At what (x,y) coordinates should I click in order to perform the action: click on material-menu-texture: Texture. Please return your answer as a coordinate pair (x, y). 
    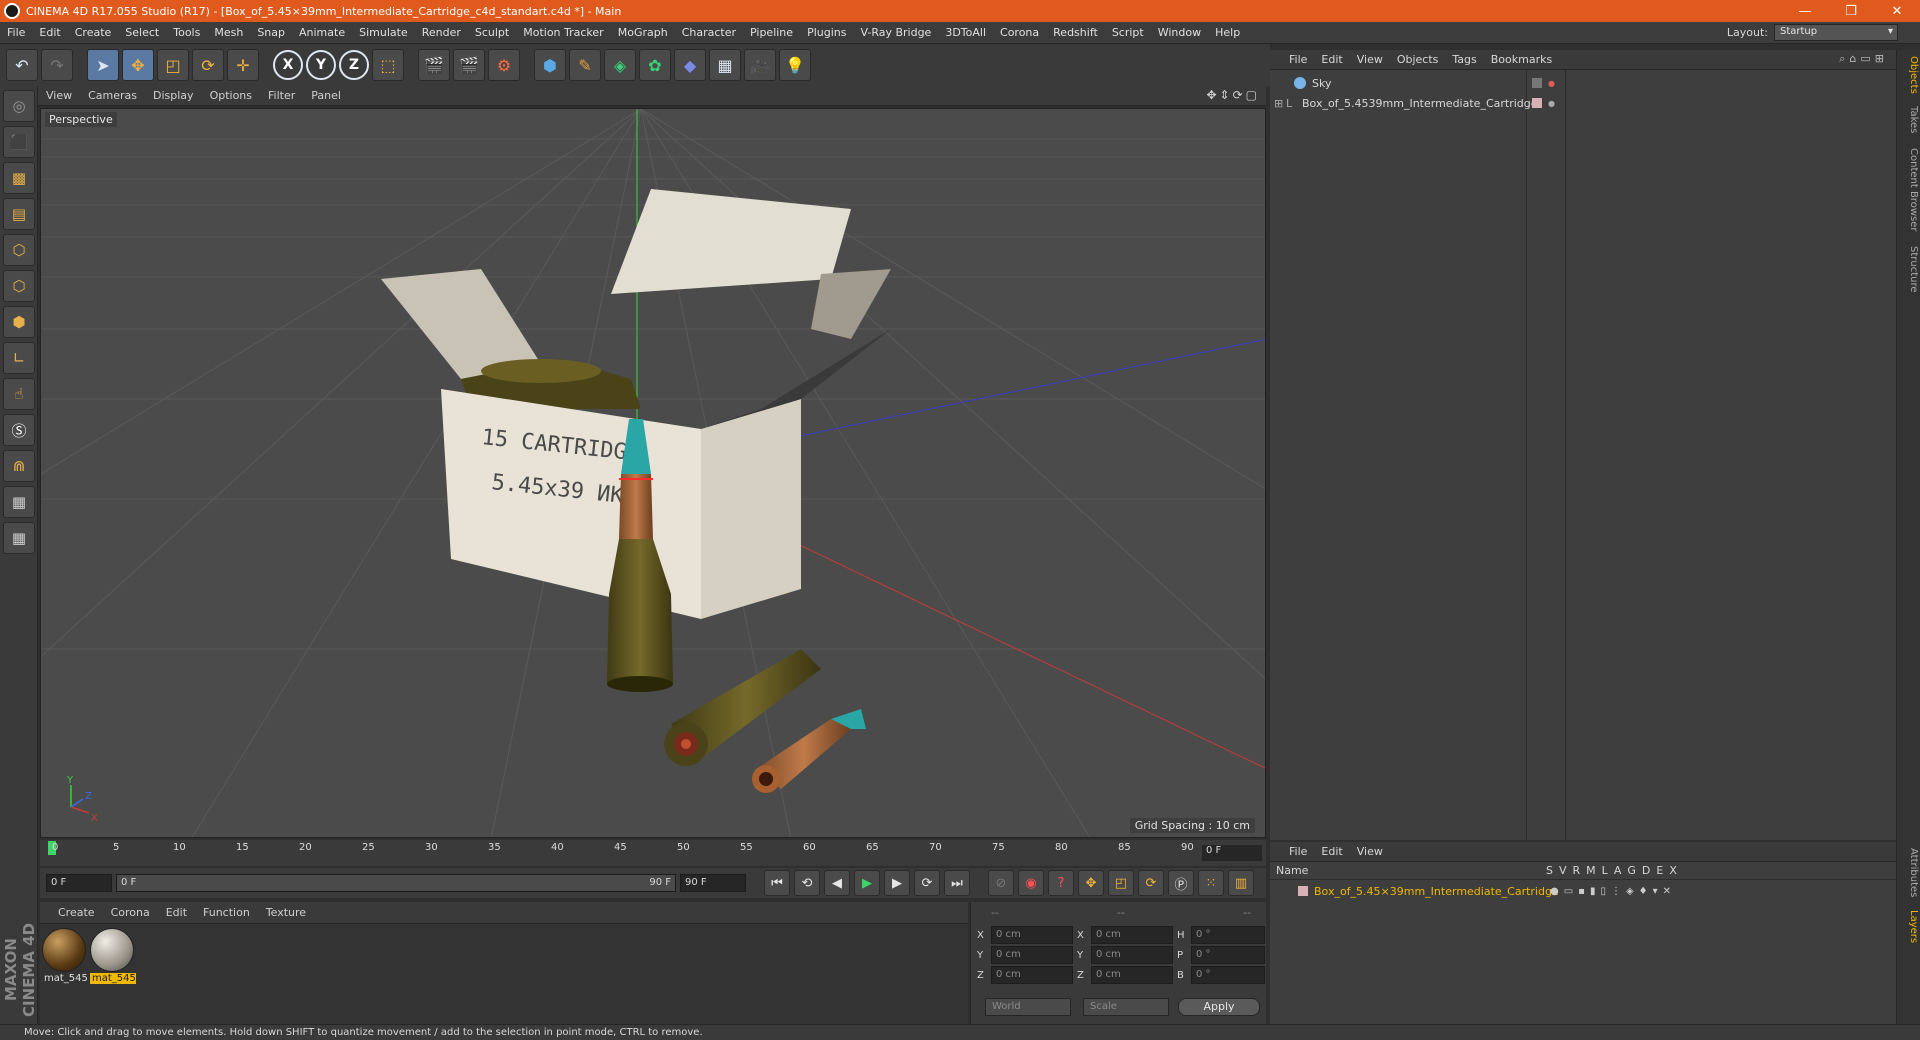
    Looking at the image, I should click on (286, 912).